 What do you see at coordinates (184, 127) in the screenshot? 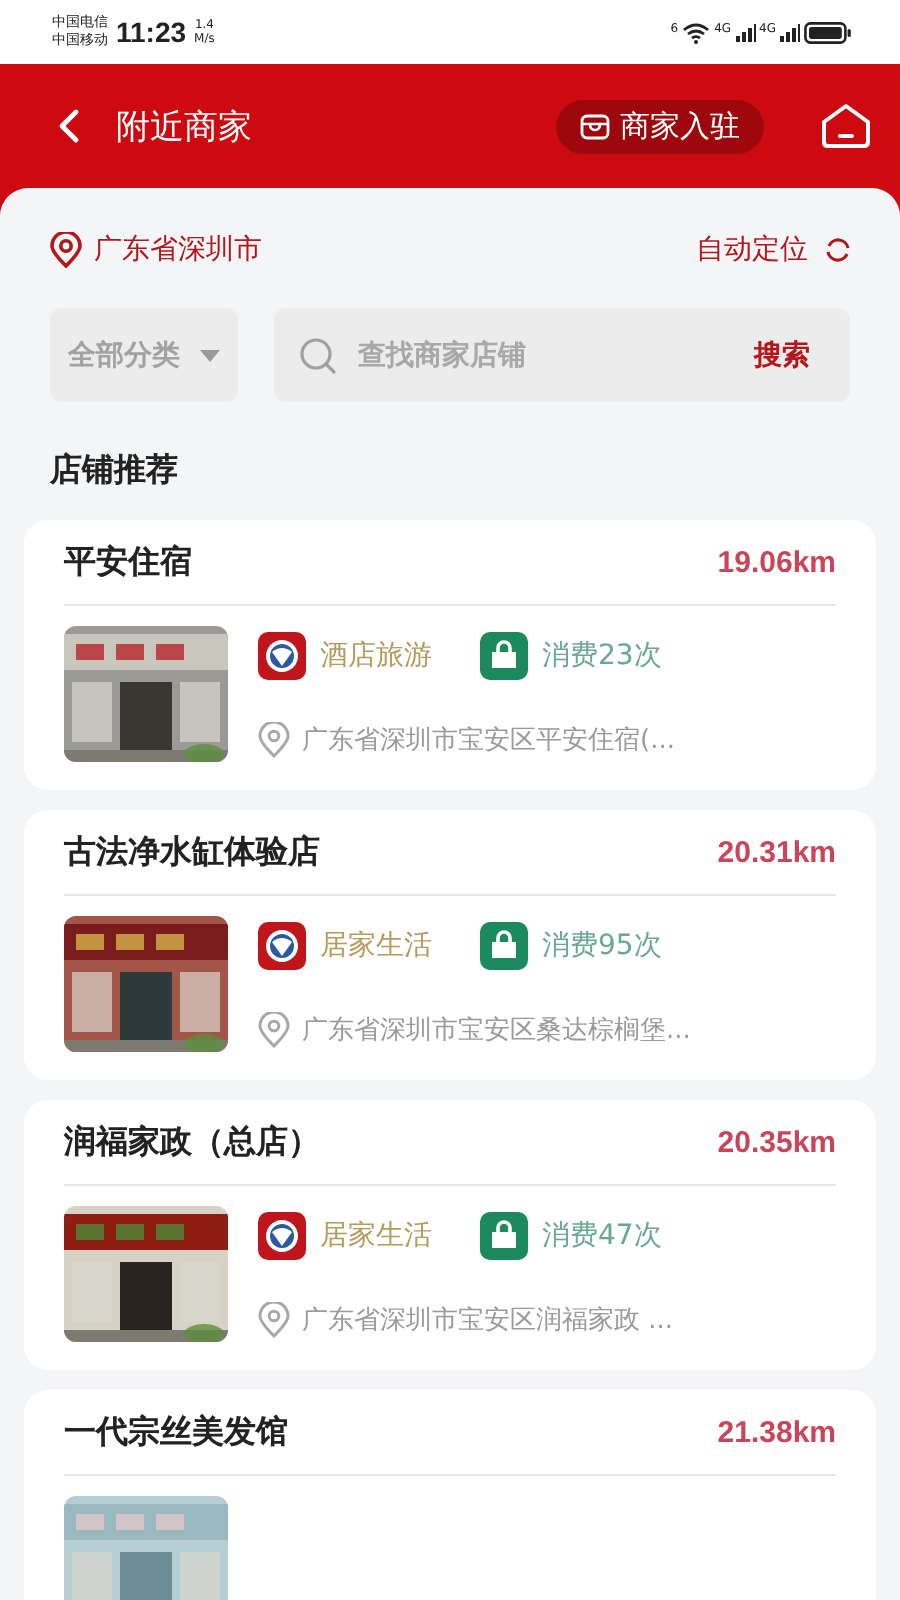
I see `page-title: 附近商家` at bounding box center [184, 127].